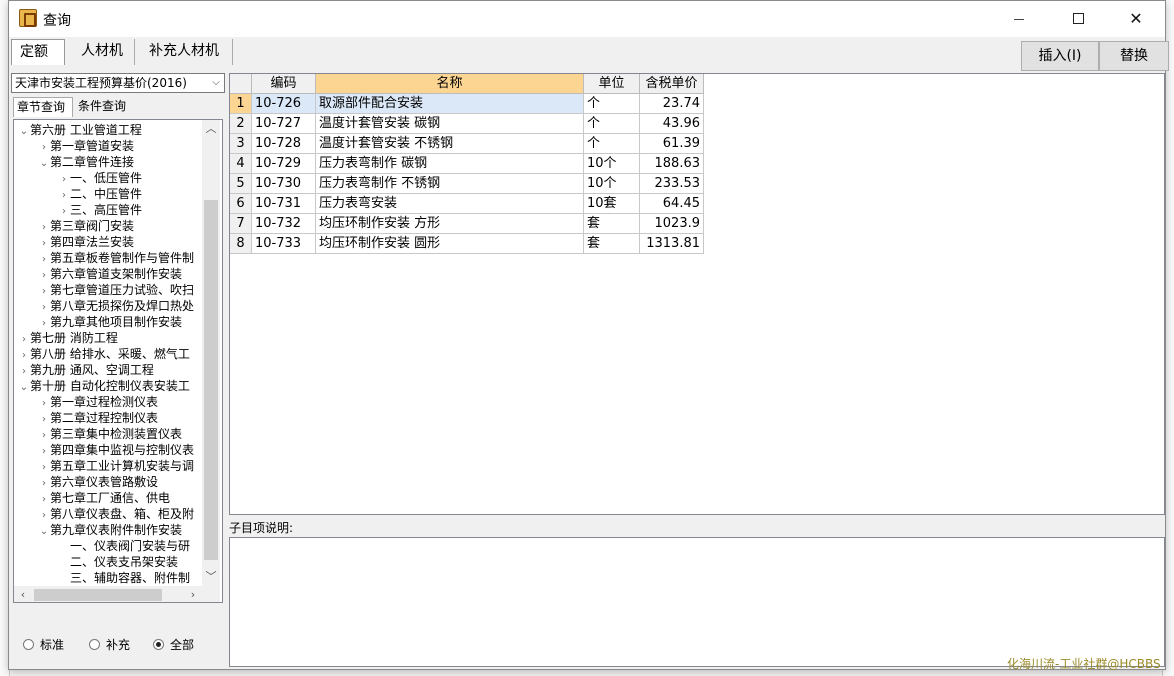  Describe the element at coordinates (116, 466) in the screenshot. I see `tree-node: › 第五章工业计算机安装与调` at that location.